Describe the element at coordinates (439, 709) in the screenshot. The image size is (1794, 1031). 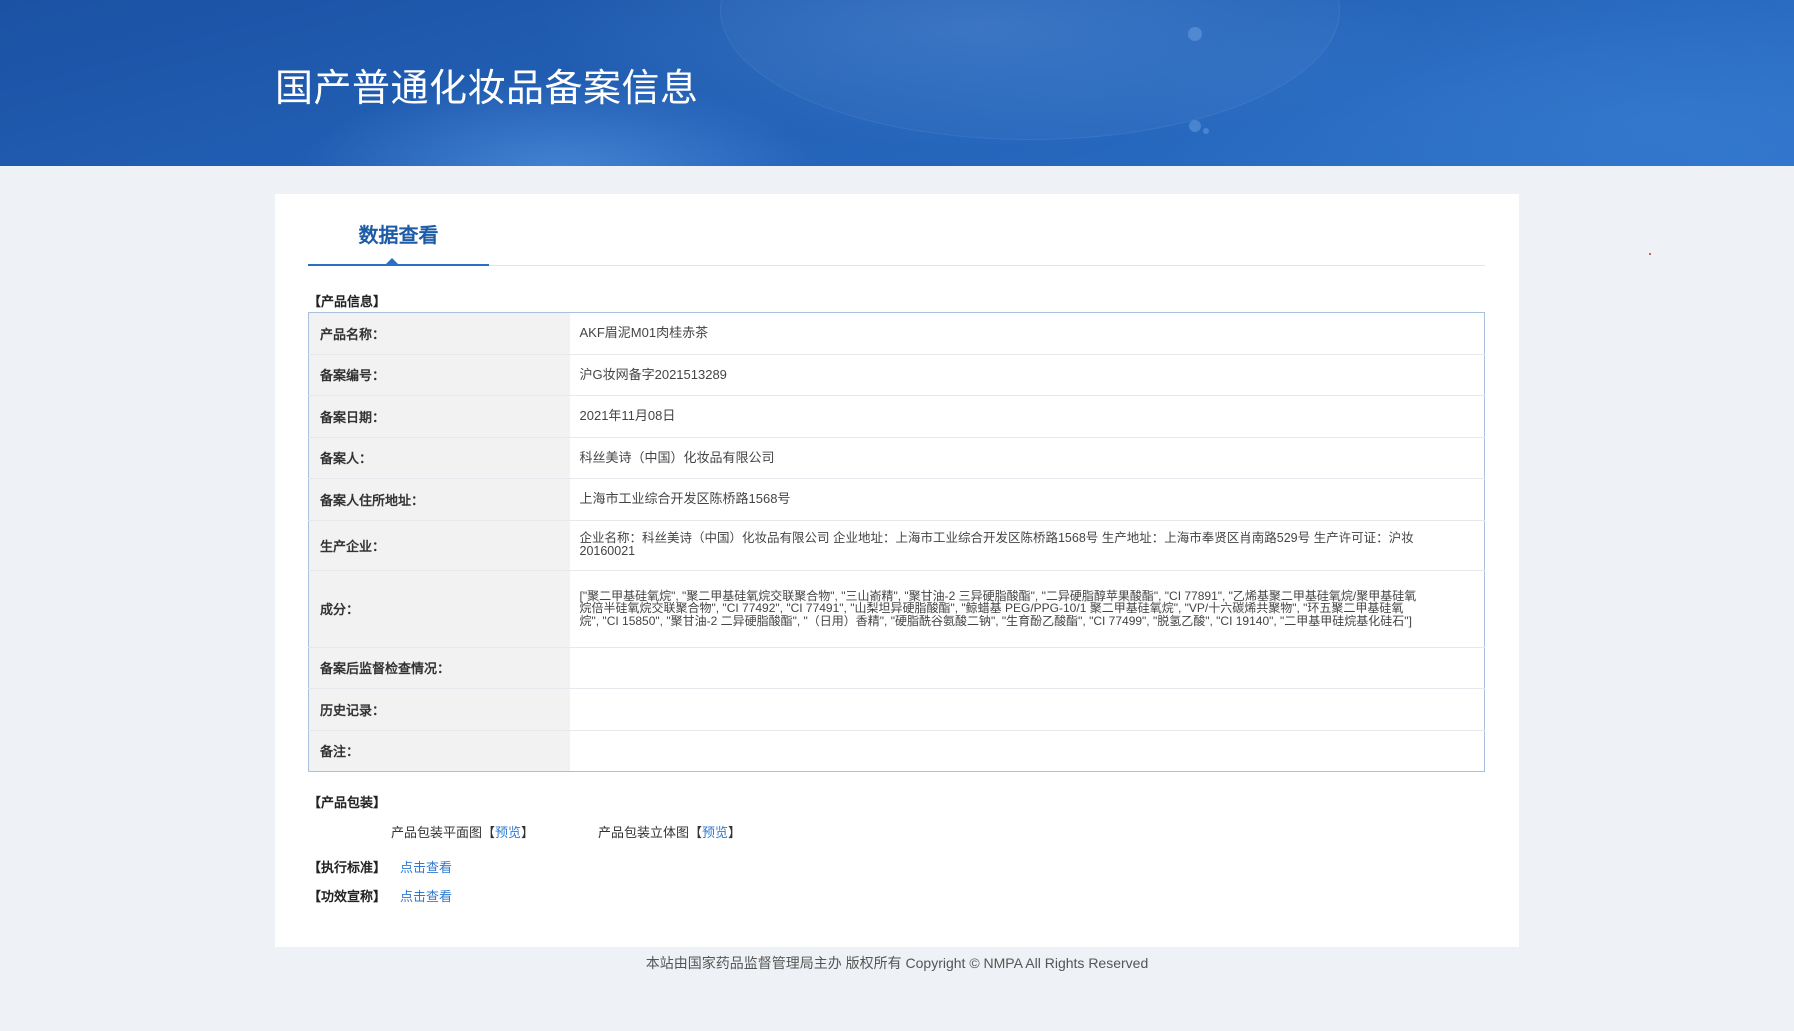
I see `row-label: 历史记录：` at that location.